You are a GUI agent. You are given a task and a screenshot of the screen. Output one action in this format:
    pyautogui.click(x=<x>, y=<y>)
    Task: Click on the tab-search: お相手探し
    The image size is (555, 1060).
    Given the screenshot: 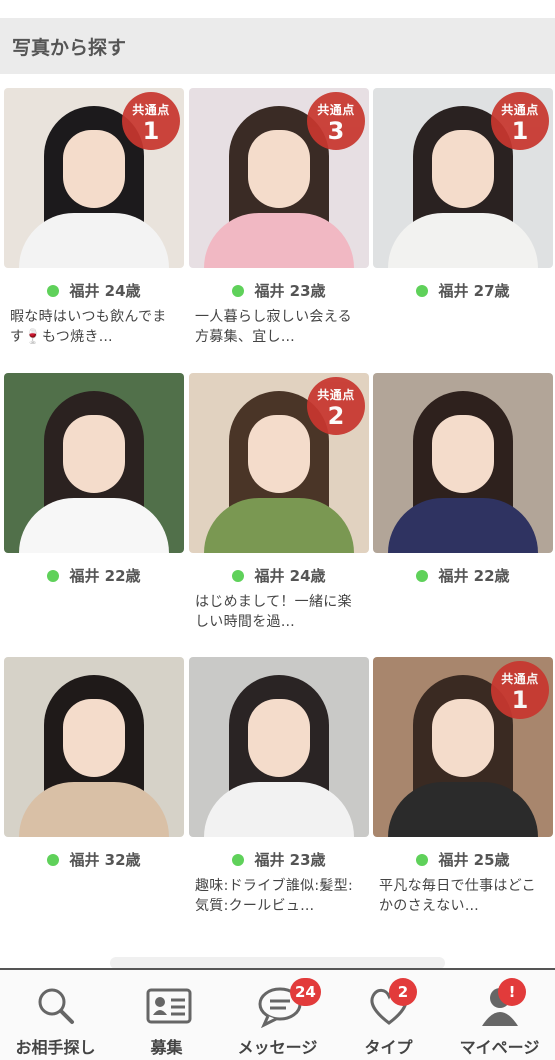 What is the action you would take?
    pyautogui.click(x=55, y=1015)
    